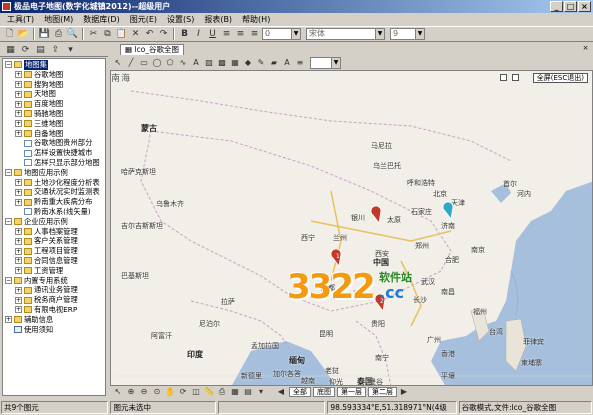 The image size is (593, 415). I want to click on marker-icon: ◆, so click(248, 63).